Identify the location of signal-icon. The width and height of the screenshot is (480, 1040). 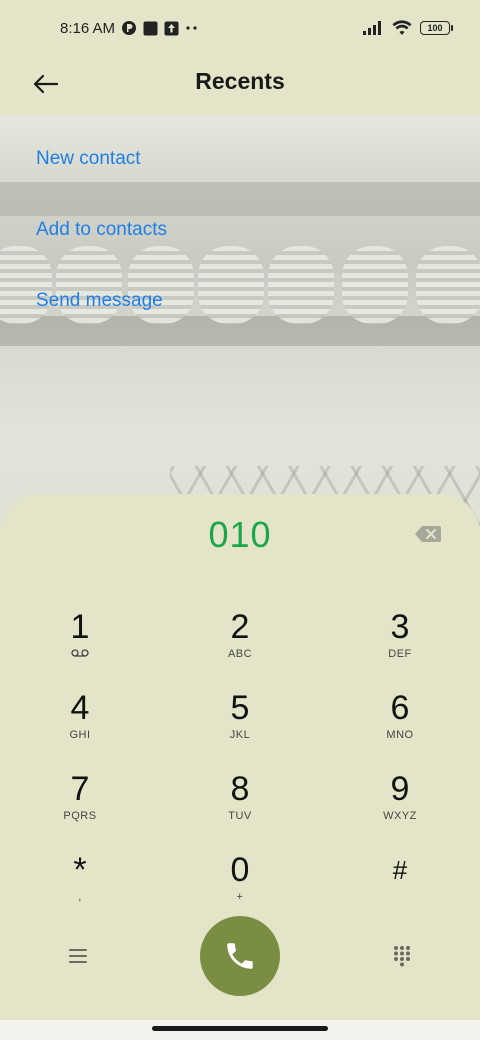
(373, 28).